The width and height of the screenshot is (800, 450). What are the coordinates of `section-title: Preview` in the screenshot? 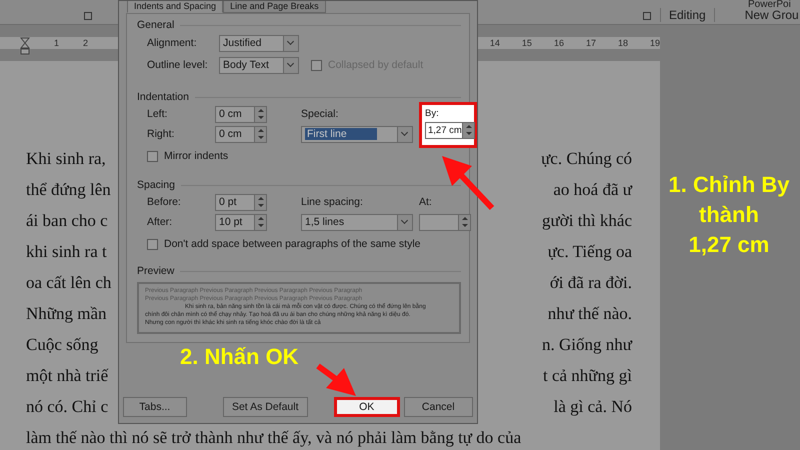 It's located at (155, 271).